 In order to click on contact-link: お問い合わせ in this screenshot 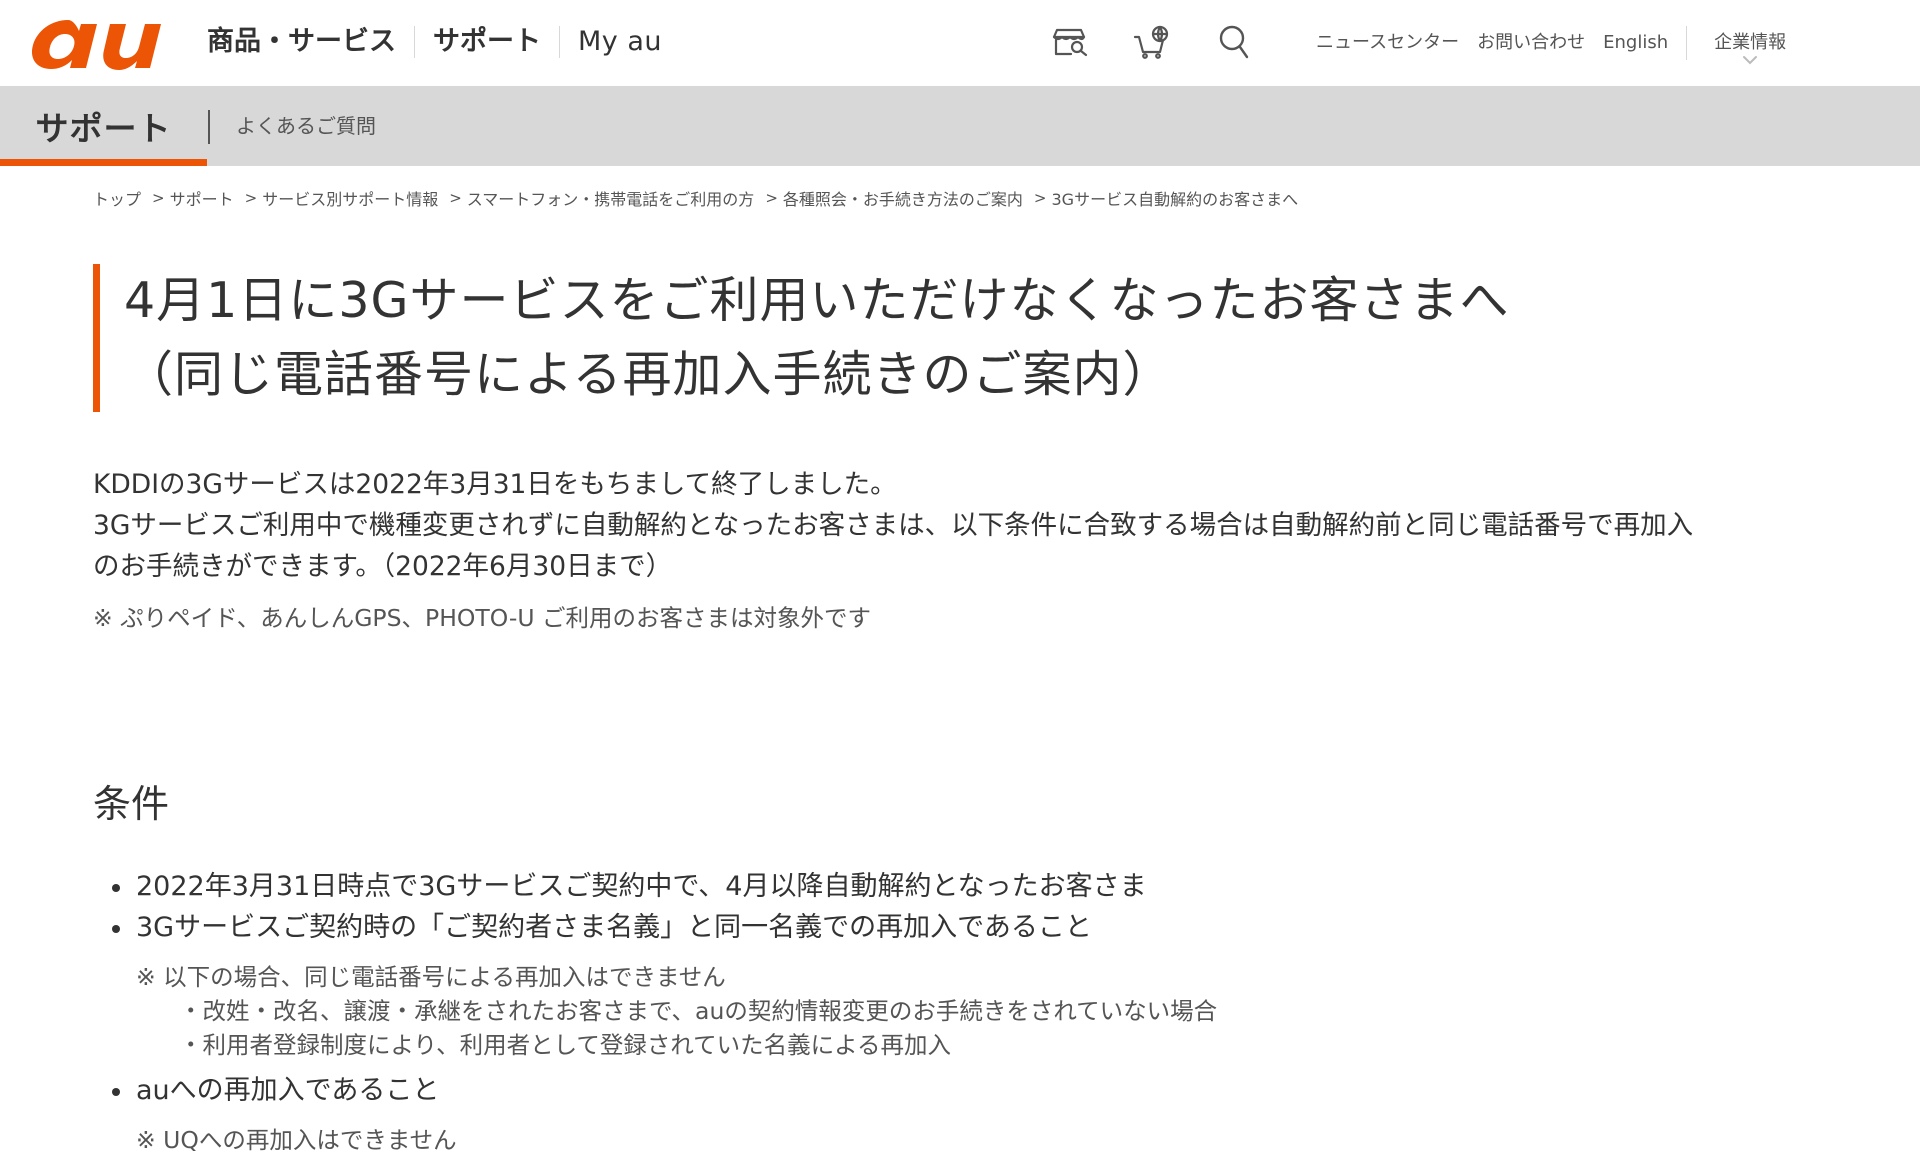, I will do `click(1531, 43)`.